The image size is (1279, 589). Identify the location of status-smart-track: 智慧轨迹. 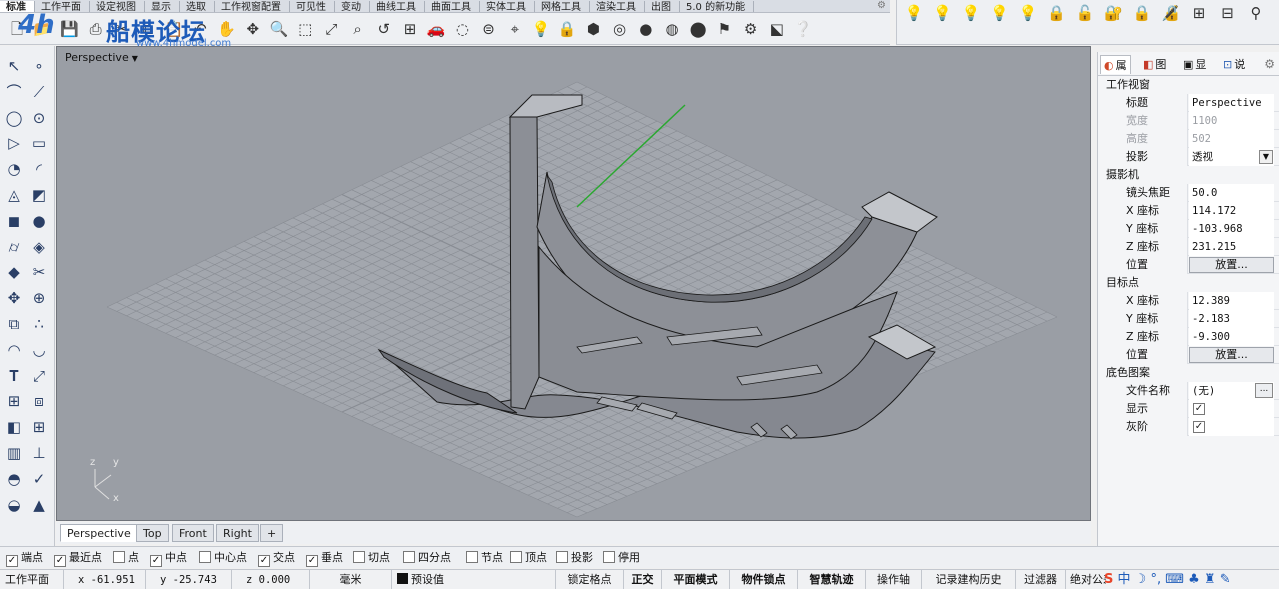
(832, 579).